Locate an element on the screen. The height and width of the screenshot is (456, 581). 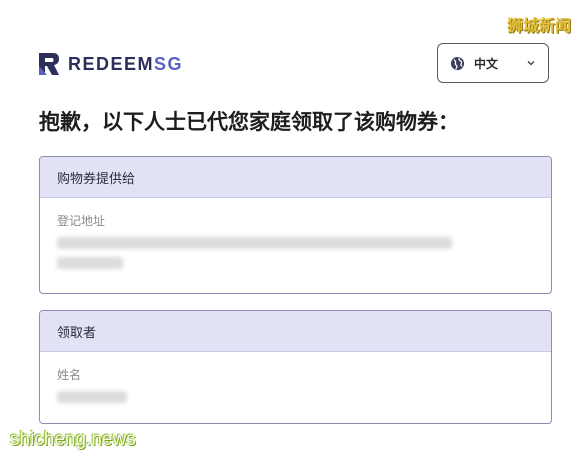
address-label: 登记地址 is located at coordinates (81, 221).